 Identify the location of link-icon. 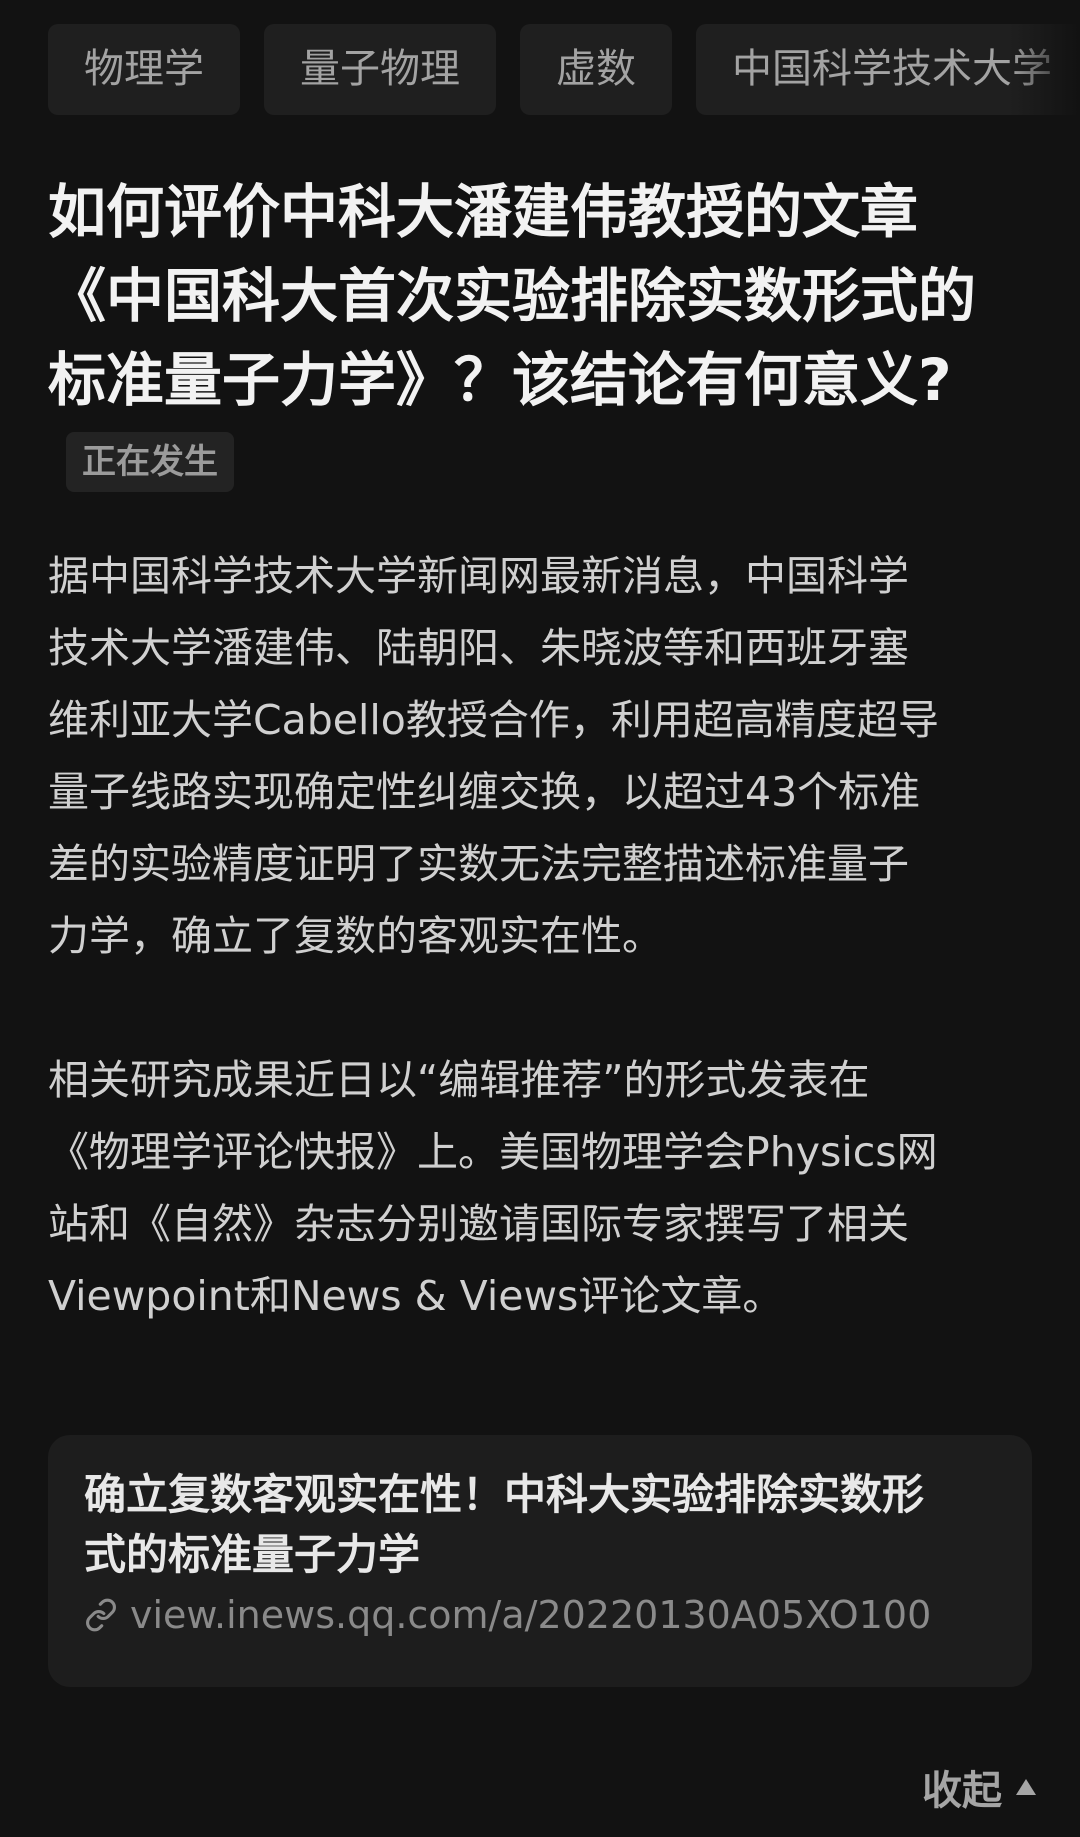
(101, 1615).